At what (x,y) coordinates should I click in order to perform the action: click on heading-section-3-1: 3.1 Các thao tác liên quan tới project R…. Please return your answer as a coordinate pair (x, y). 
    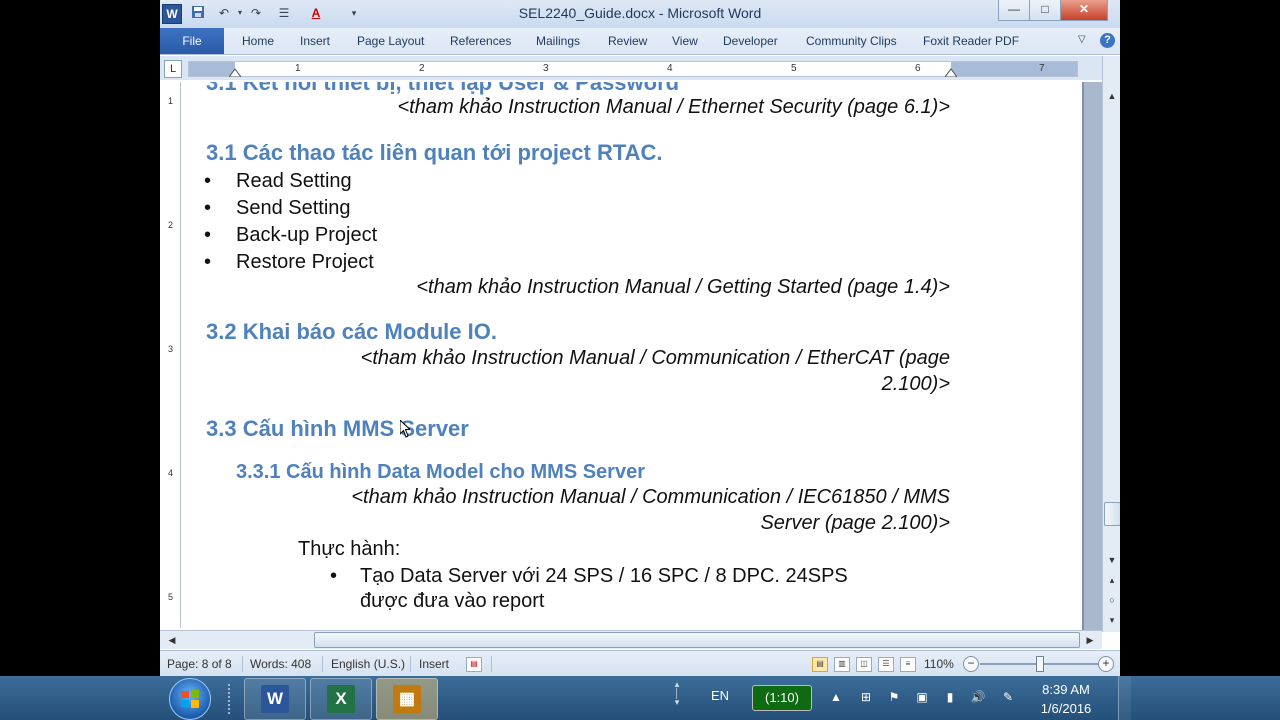
    Looking at the image, I should click on (434, 153).